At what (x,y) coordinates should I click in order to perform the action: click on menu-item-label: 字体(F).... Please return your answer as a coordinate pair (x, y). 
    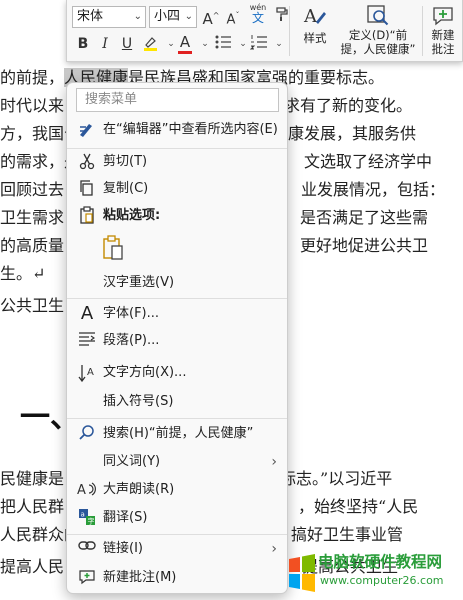
    Looking at the image, I should click on (131, 313).